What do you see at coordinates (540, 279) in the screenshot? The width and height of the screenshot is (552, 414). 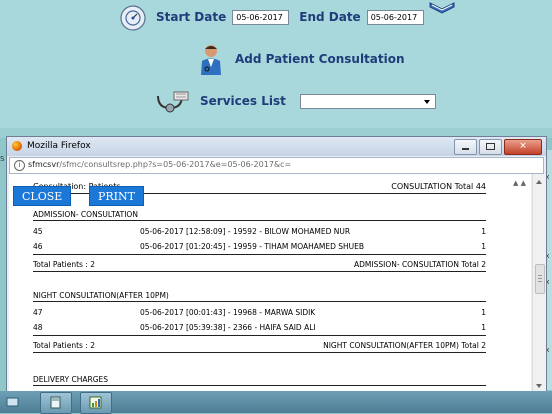 I see `scrollbar-thumb` at bounding box center [540, 279].